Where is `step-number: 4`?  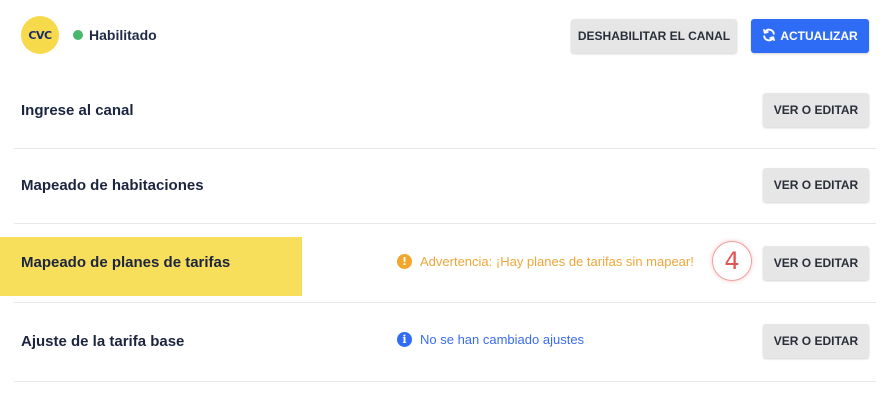 step-number: 4 is located at coordinates (732, 261).